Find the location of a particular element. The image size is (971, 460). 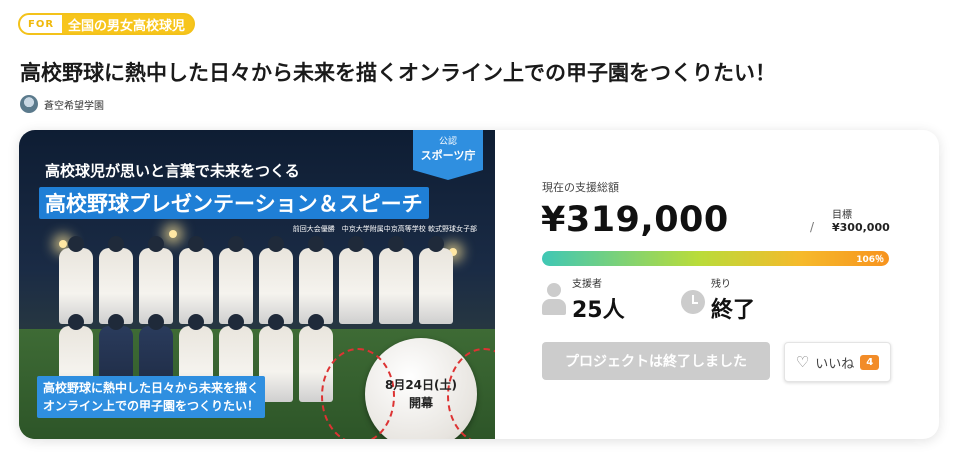

like-button: ♡ いいね 4 is located at coordinates (837, 362).